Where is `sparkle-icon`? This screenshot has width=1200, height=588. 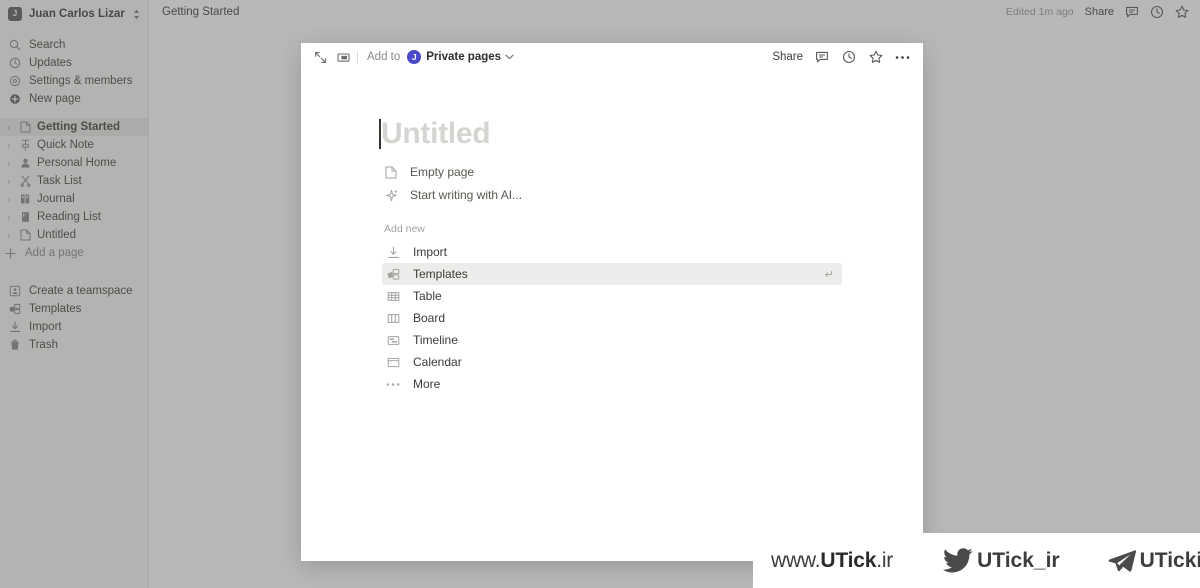
sparkle-icon is located at coordinates (391, 195).